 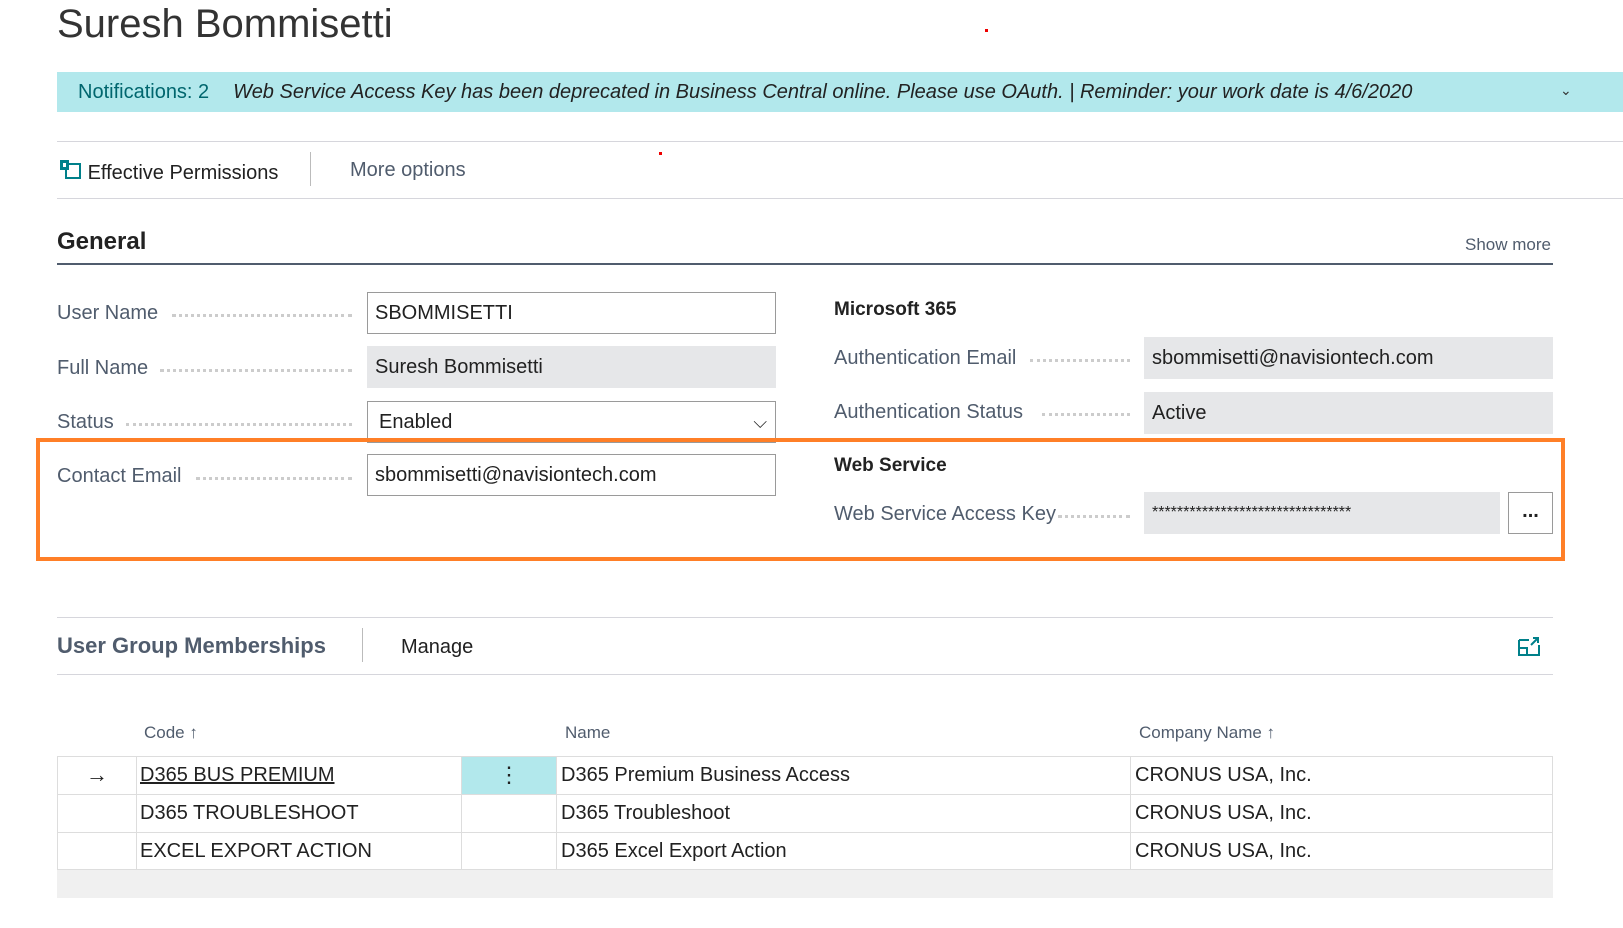 What do you see at coordinates (85, 422) in the screenshot?
I see `status-label: Status` at bounding box center [85, 422].